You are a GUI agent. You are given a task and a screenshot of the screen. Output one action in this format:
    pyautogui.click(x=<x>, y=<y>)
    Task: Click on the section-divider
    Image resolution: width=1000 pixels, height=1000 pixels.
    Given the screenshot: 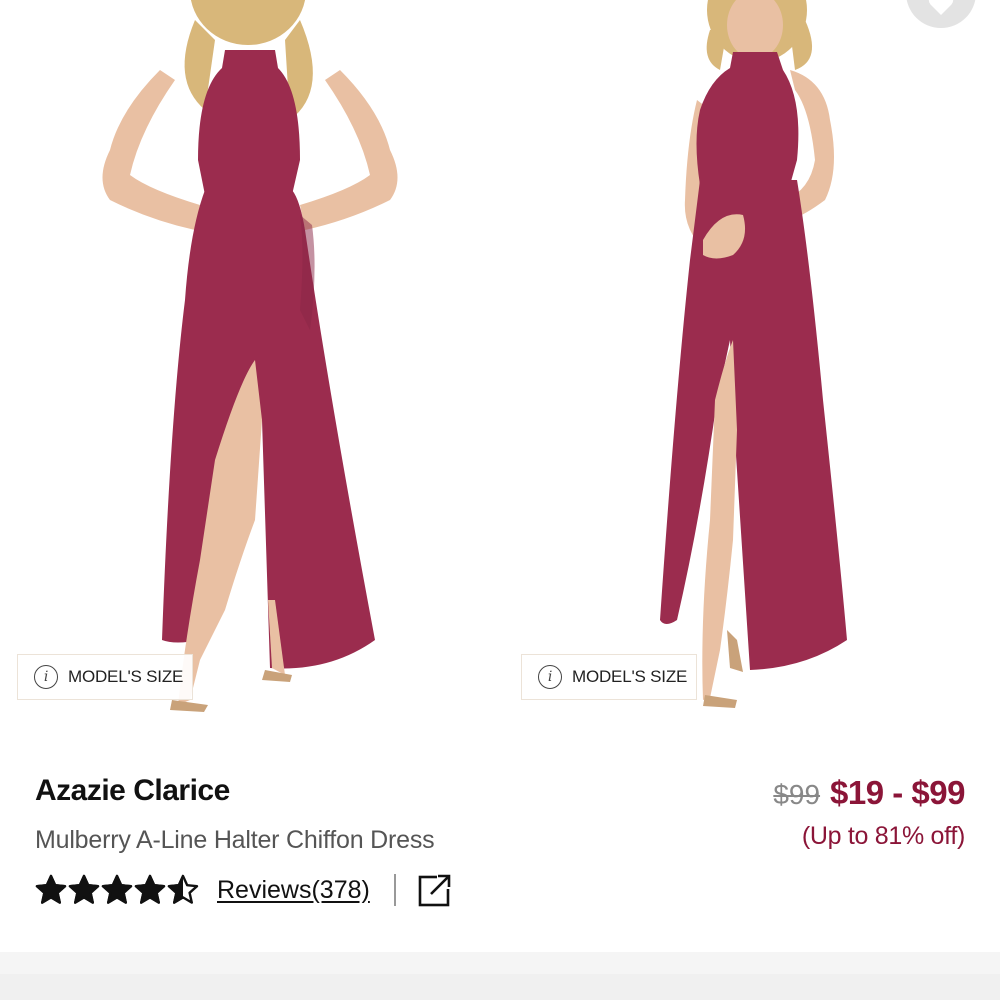 What is the action you would take?
    pyautogui.click(x=500, y=976)
    